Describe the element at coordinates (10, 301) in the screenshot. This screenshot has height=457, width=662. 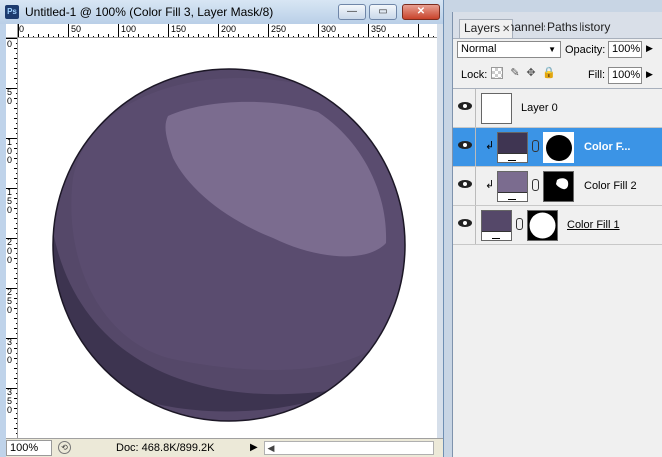
I see `ruler-left-label: 2 5 0` at that location.